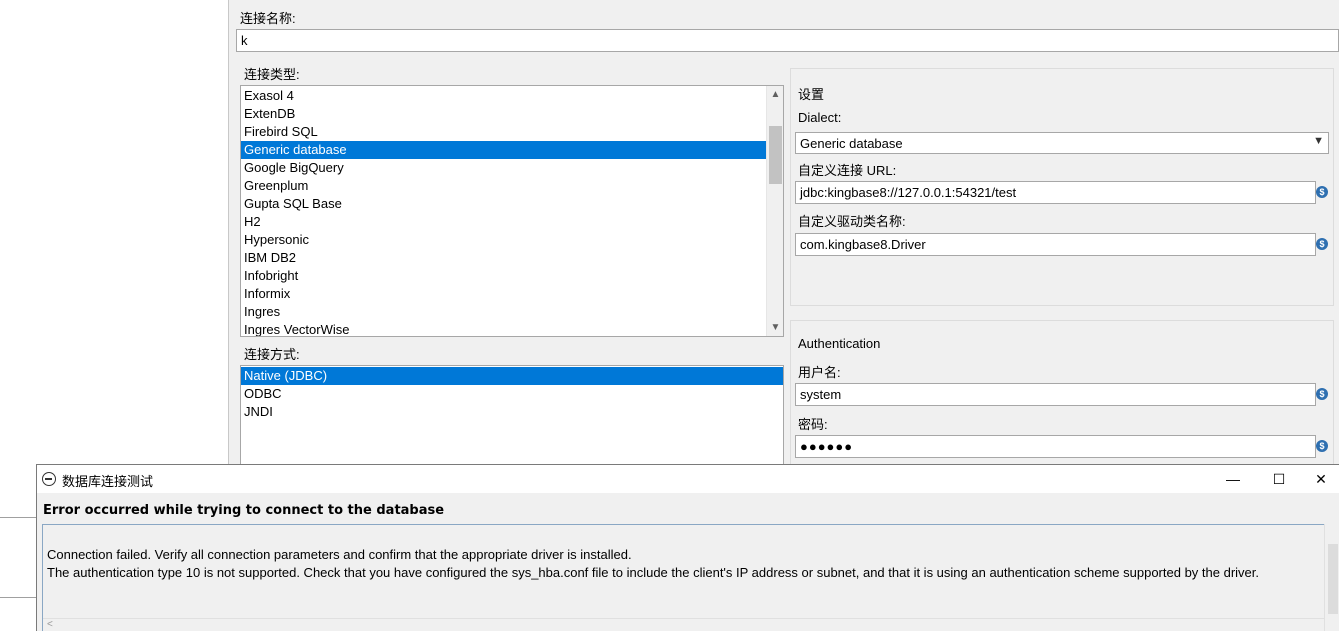 The image size is (1339, 631). Describe the element at coordinates (1279, 479) in the screenshot. I see `maximize-button: ☐` at that location.